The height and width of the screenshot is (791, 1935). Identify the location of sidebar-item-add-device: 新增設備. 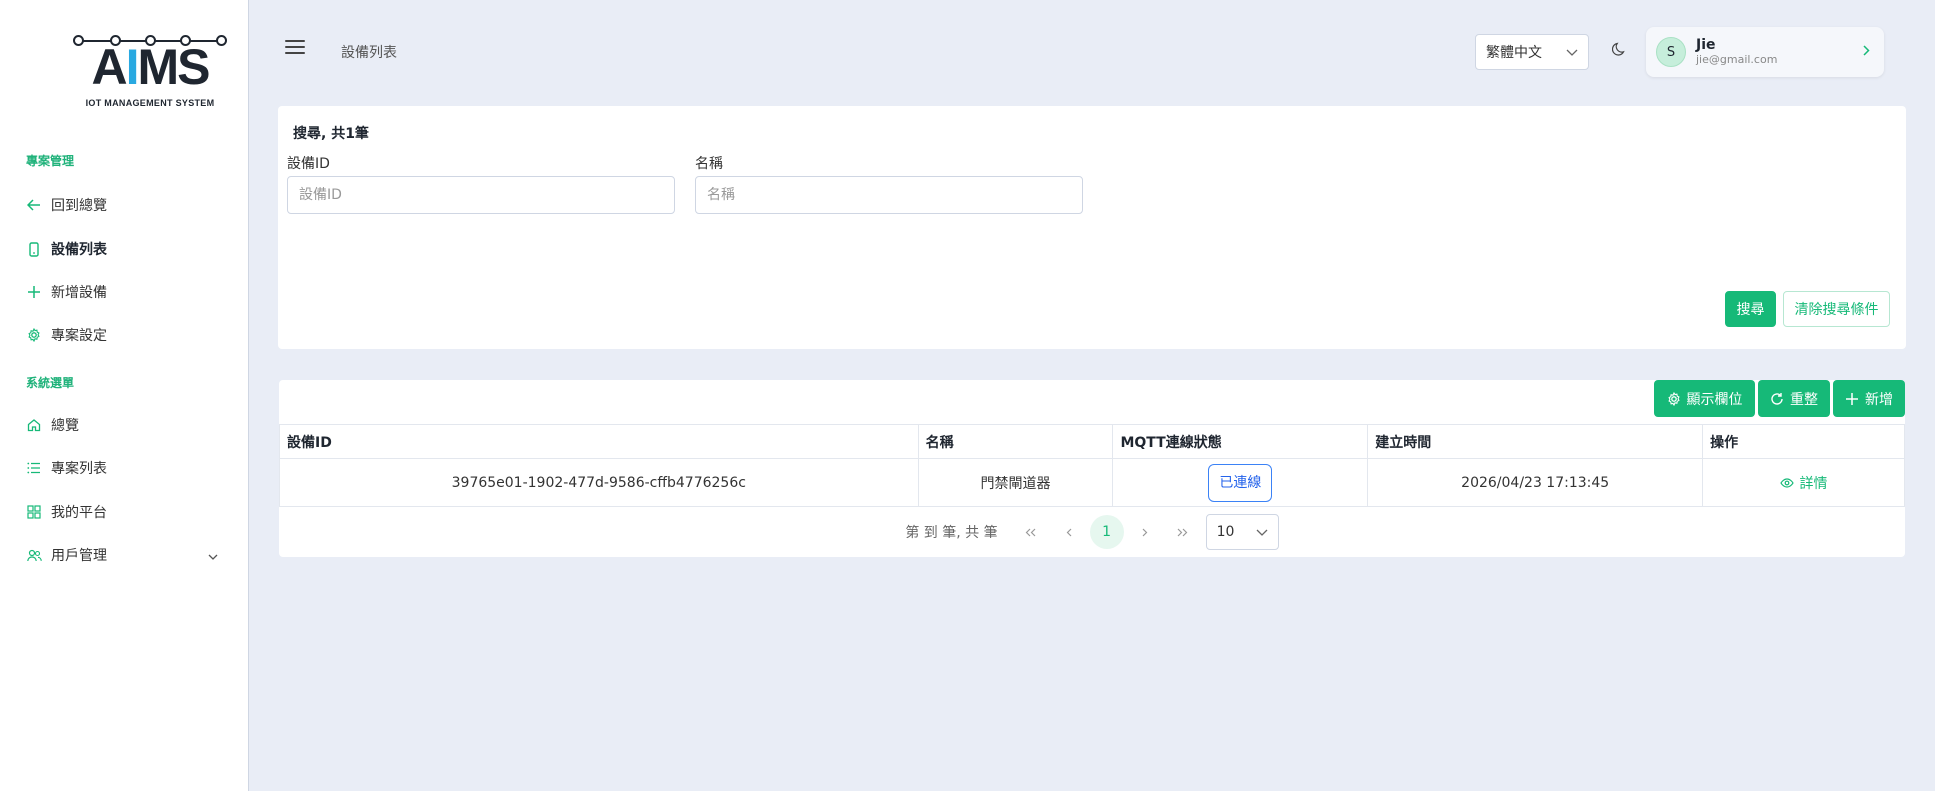
(66, 292).